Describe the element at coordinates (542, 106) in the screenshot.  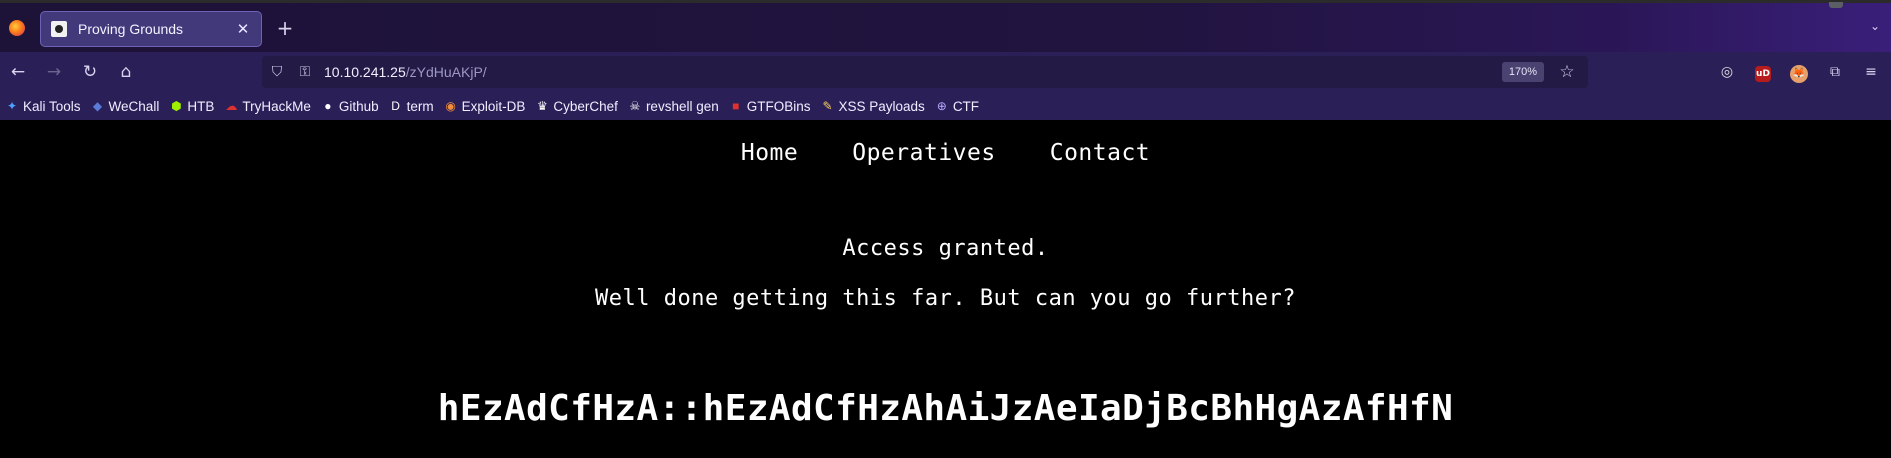
I see `chef-hat-icon: ♛` at that location.